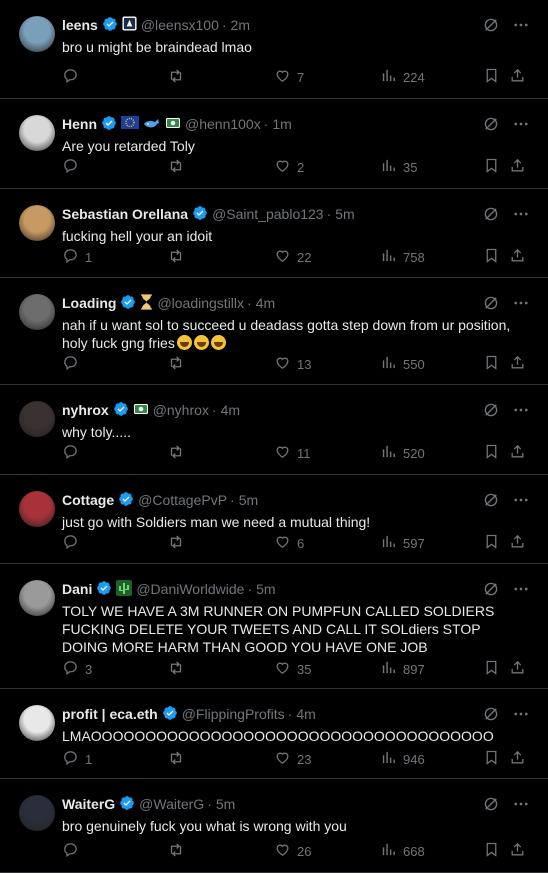 The width and height of the screenshot is (548, 873). What do you see at coordinates (85, 410) in the screenshot?
I see `display-name: nyhrox` at bounding box center [85, 410].